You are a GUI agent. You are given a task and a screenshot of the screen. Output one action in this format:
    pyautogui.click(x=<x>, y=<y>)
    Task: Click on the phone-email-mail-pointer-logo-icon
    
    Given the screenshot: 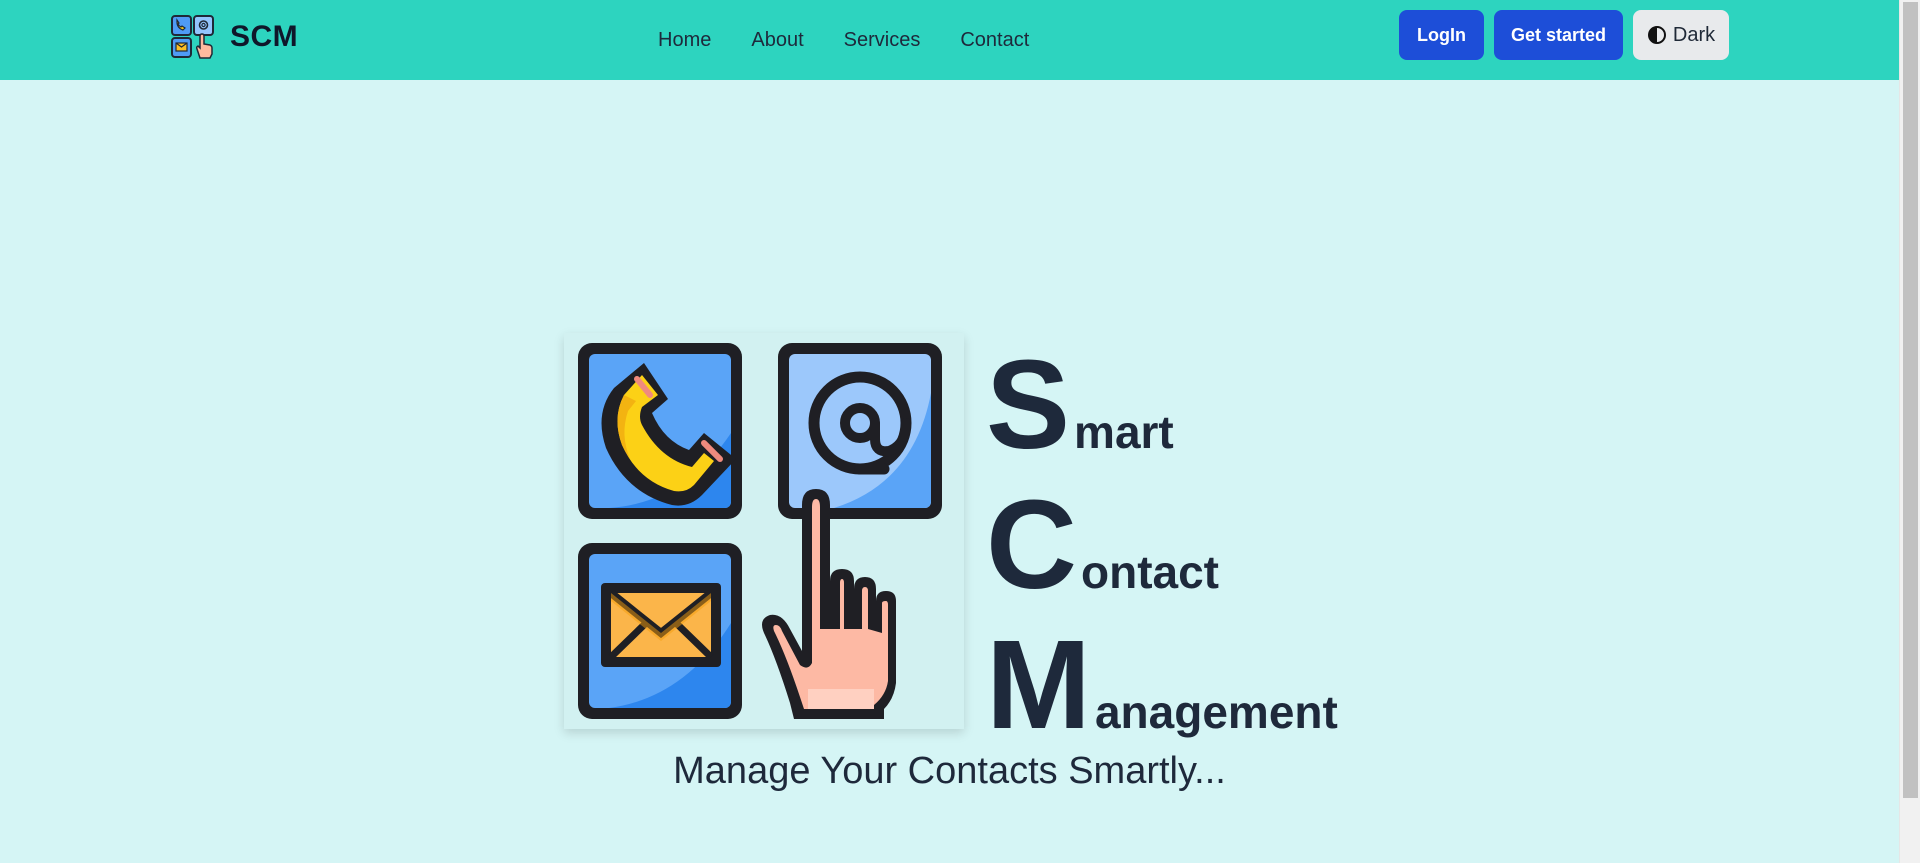 What is the action you would take?
    pyautogui.click(x=760, y=531)
    